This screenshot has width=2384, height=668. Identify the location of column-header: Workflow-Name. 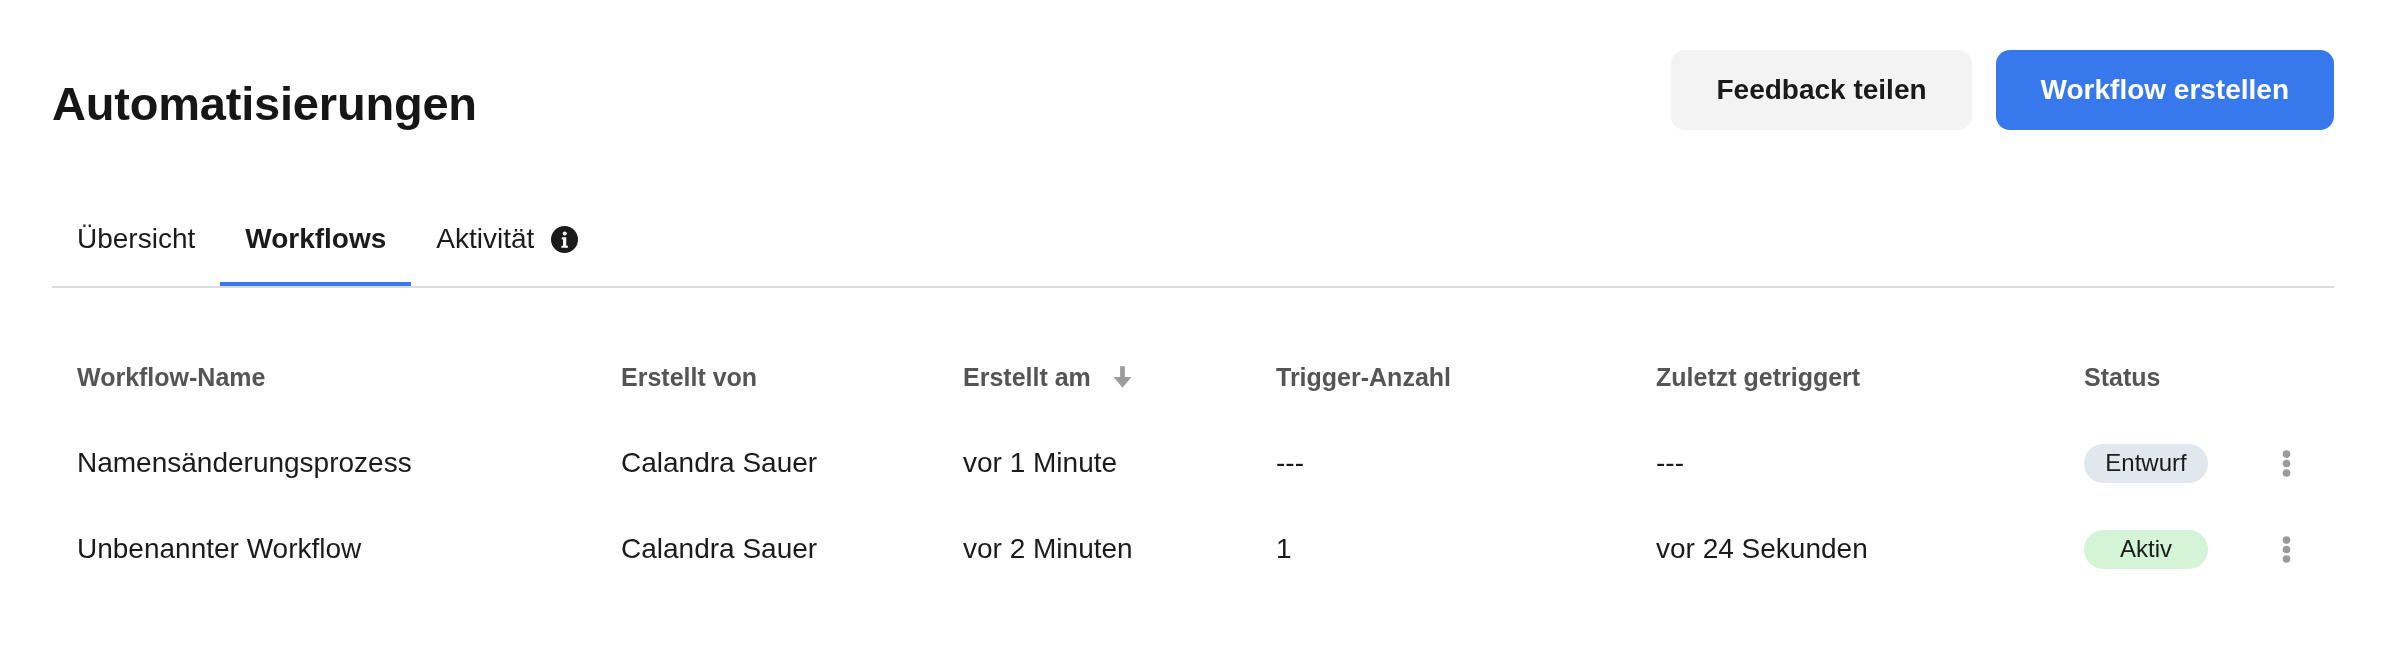
(171, 377).